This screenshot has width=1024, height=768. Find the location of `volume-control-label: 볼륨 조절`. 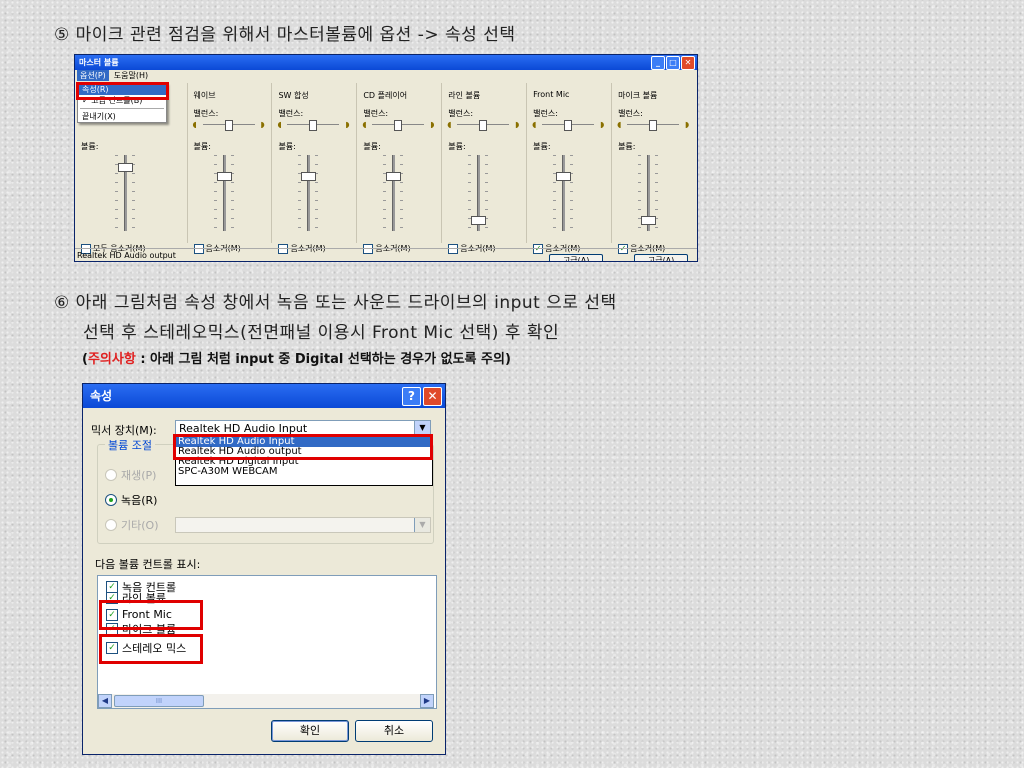

volume-control-label: 볼륨 조절 is located at coordinates (130, 445).